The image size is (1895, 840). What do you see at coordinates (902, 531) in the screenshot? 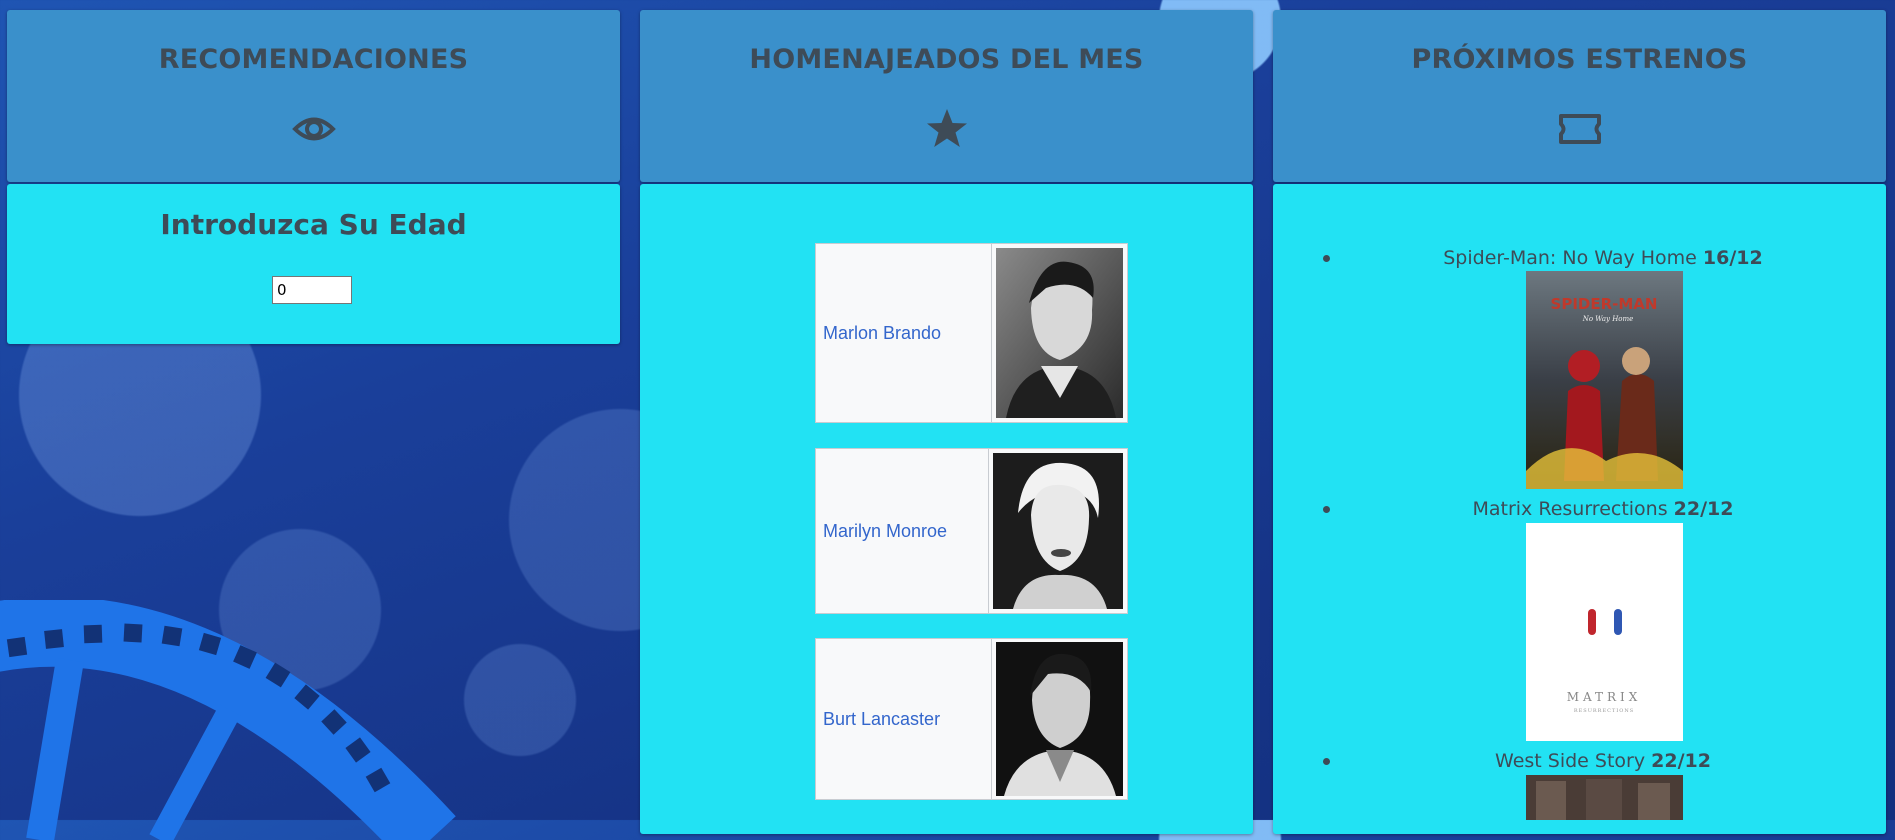
I see `tribute-name-link: Marilyn Monroe` at bounding box center [902, 531].